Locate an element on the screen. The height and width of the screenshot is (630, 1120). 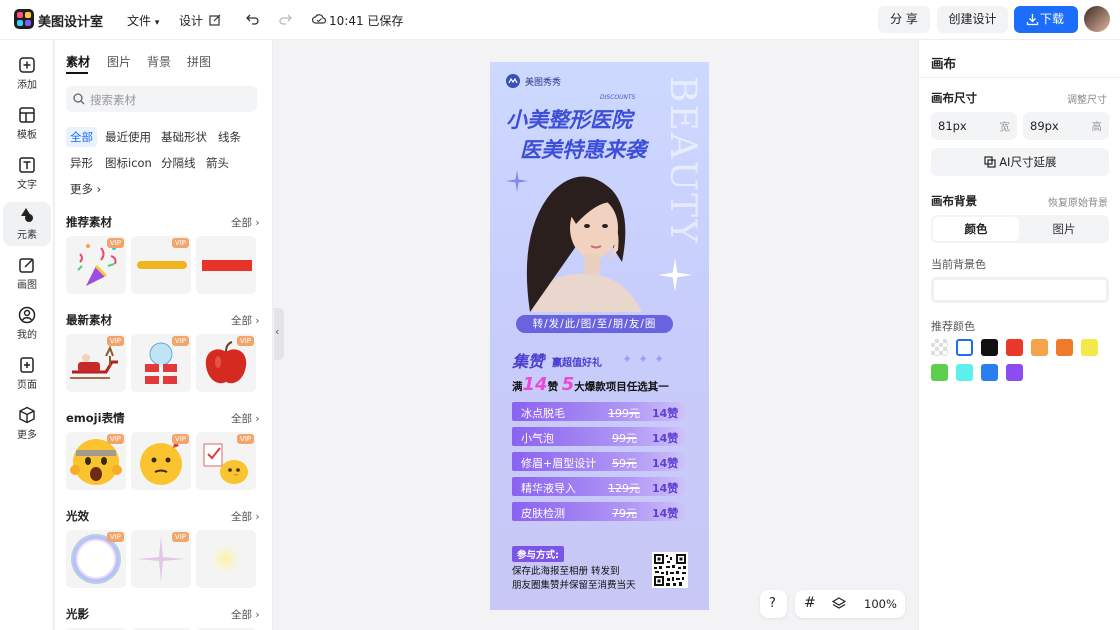
swatch-cyan is located at coordinates (964, 372).